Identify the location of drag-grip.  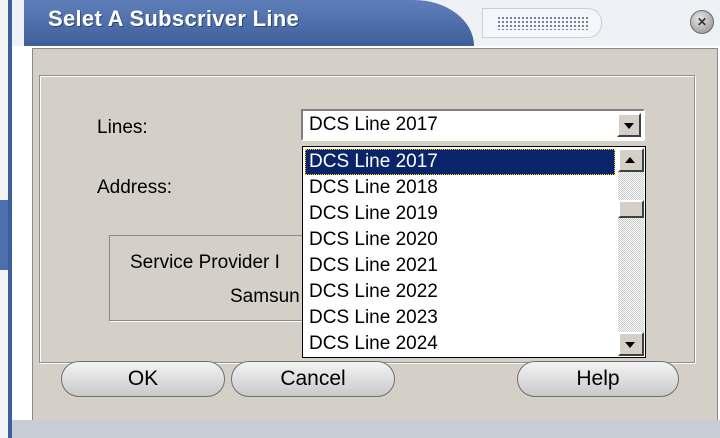
(542, 23).